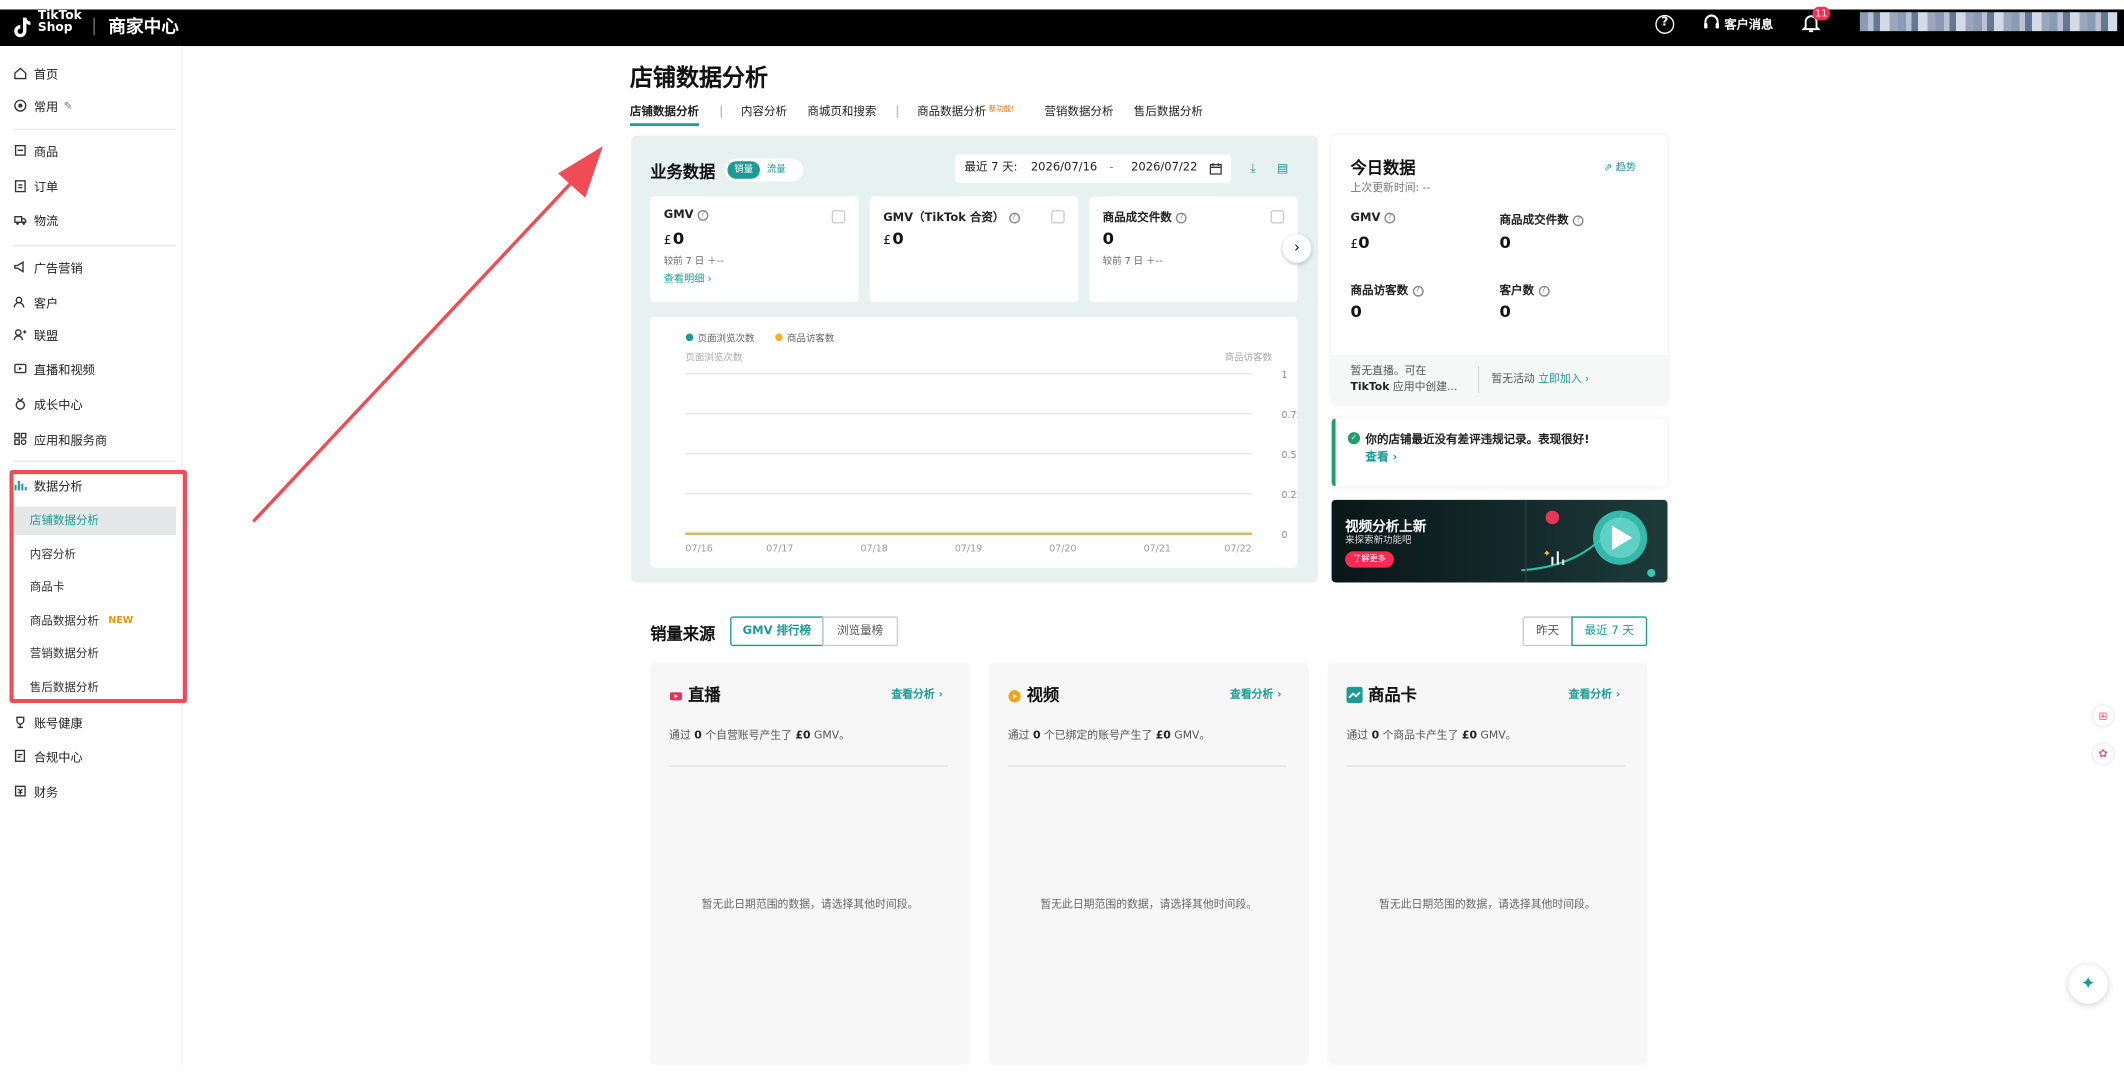 The width and height of the screenshot is (2124, 1090). What do you see at coordinates (693, 261) in the screenshot?
I see `metric-compare: 较前 7 日 ＋--` at bounding box center [693, 261].